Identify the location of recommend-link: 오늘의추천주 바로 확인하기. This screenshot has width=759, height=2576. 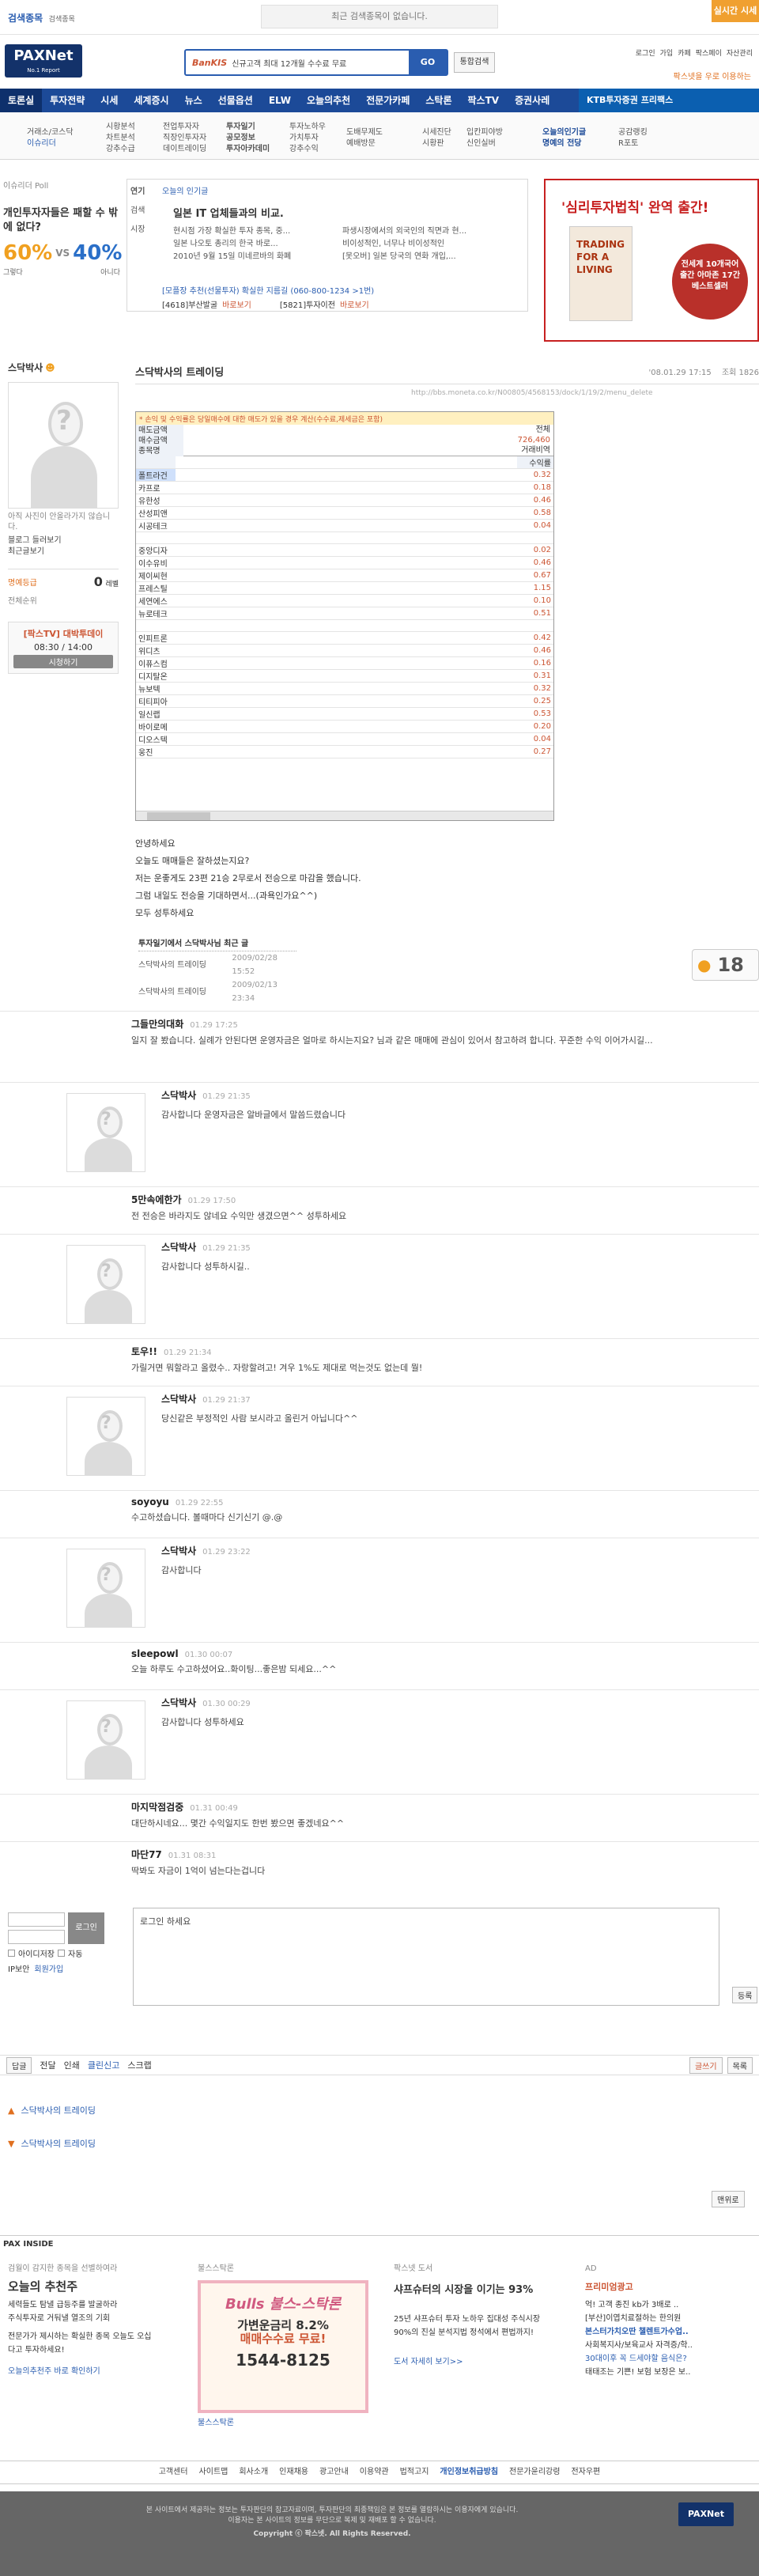
(95, 2372).